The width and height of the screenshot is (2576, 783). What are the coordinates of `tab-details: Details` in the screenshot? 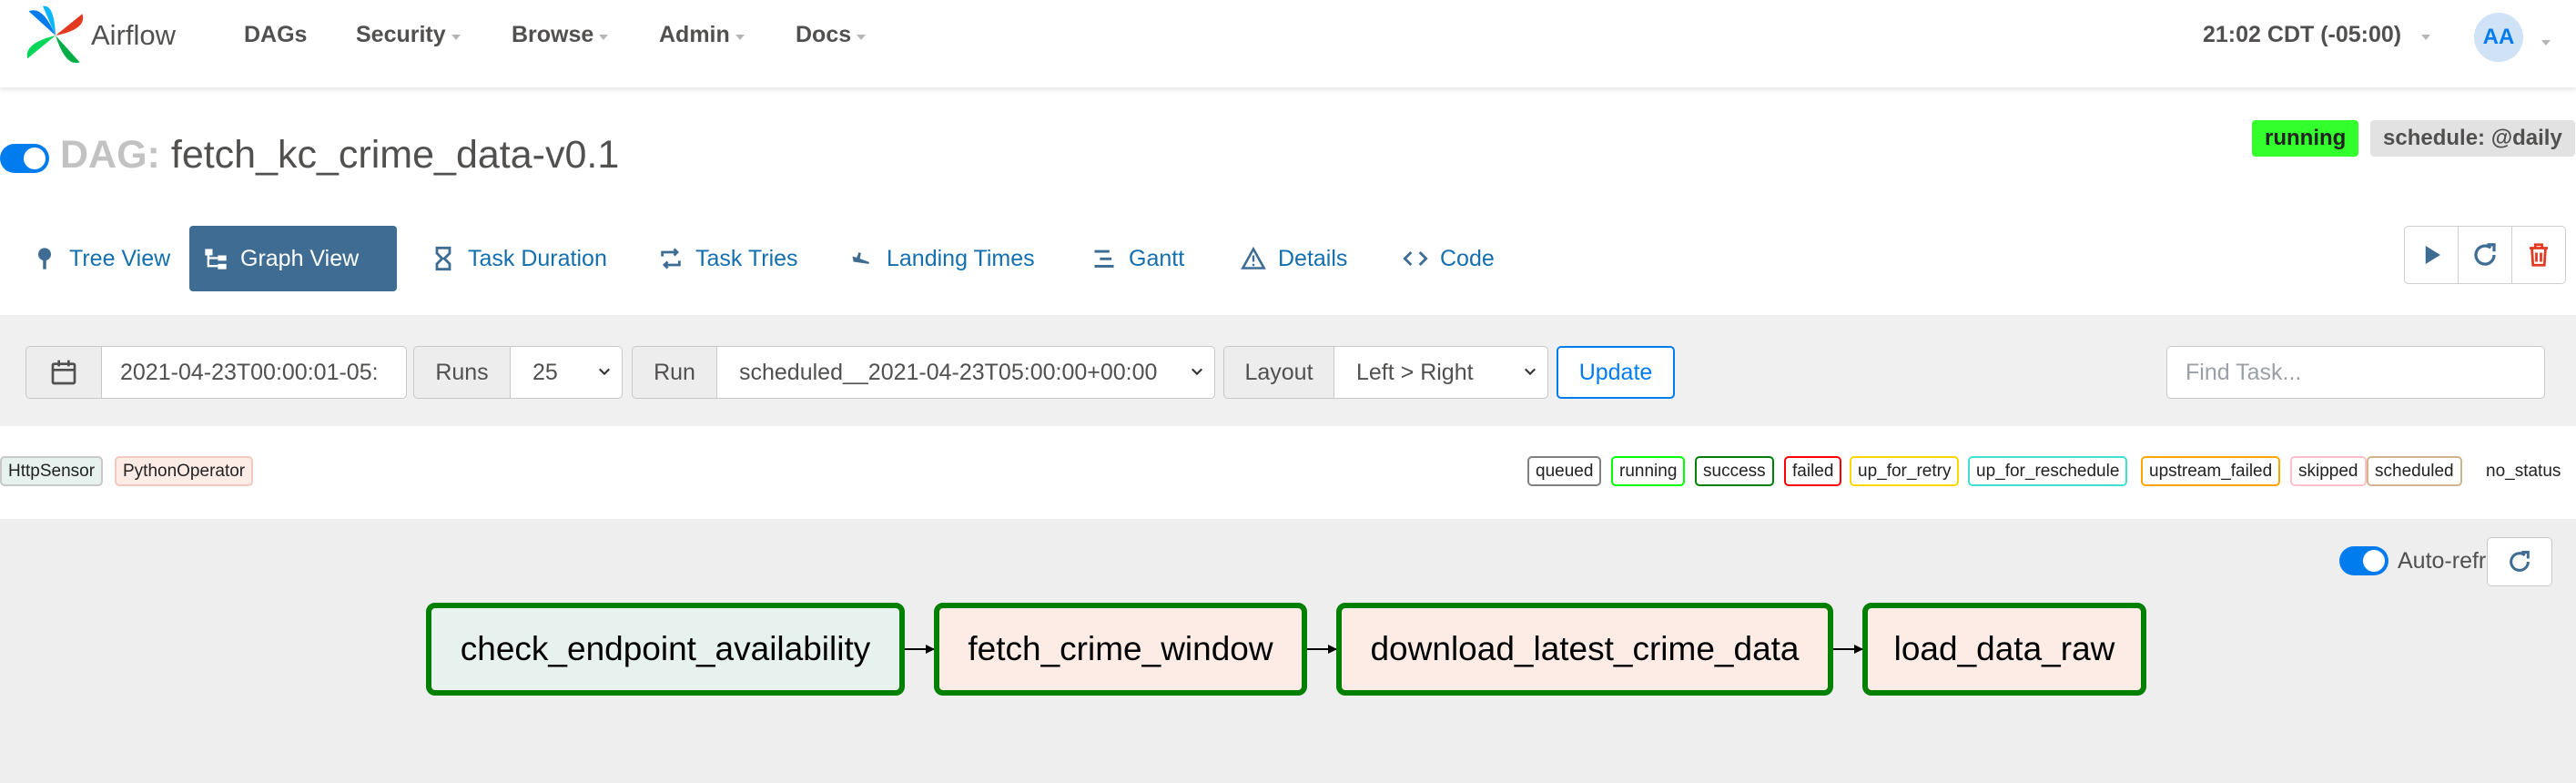 It's located at (1293, 258).